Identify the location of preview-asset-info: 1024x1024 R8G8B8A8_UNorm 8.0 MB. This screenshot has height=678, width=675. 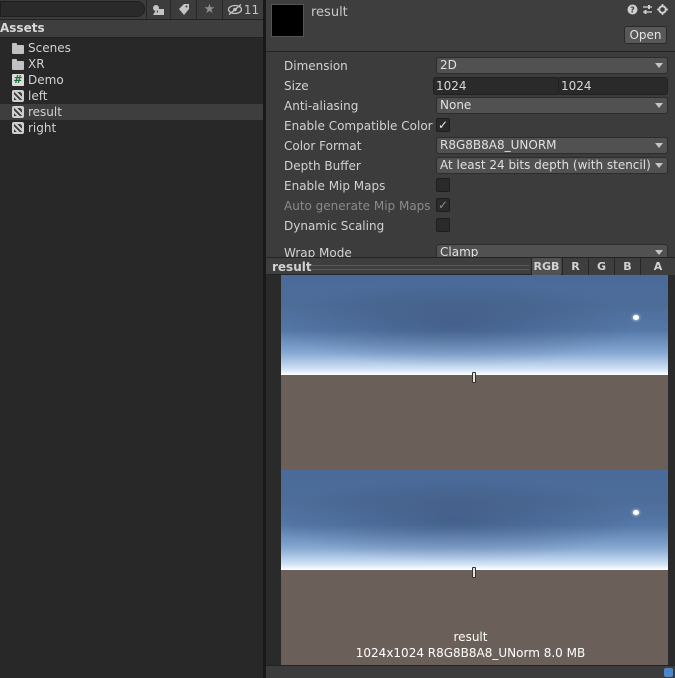
(470, 653).